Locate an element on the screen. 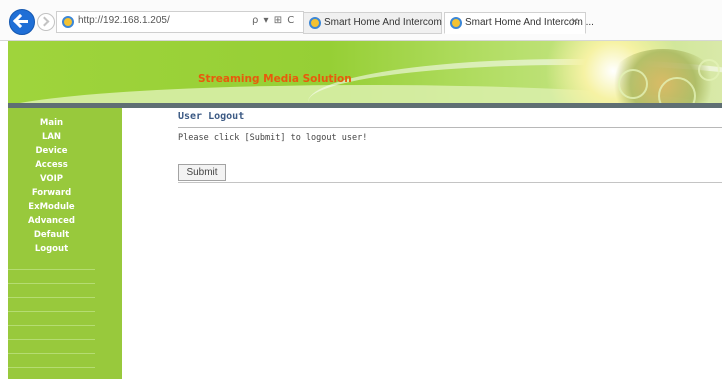 The image size is (722, 379). address-bar: http://192.168.1.205/ ρ ▾ ⊞ C is located at coordinates (180, 22).